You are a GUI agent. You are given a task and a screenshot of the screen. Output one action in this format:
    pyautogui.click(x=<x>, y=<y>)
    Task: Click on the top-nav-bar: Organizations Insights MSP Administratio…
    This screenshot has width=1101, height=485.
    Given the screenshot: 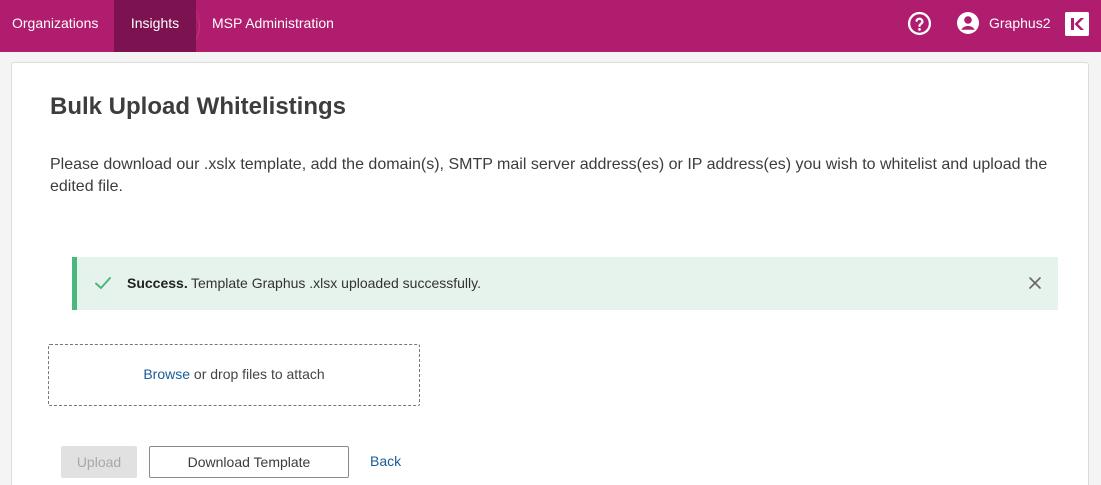 What is the action you would take?
    pyautogui.click(x=550, y=26)
    